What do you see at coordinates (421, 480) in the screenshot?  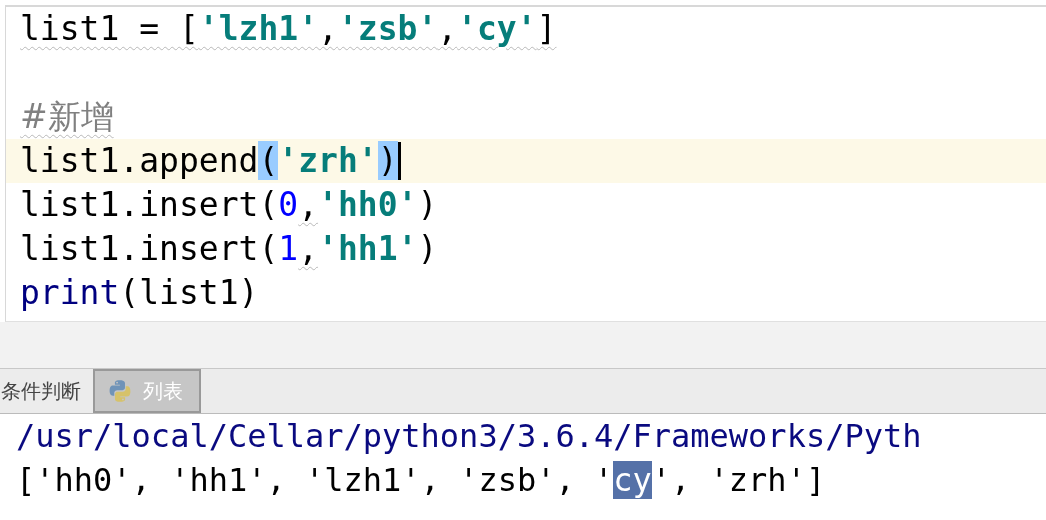 I see `console-line: ['hh0', 'hh1', 'lzh1', 'zsb', 'cy', 'zrh']` at bounding box center [421, 480].